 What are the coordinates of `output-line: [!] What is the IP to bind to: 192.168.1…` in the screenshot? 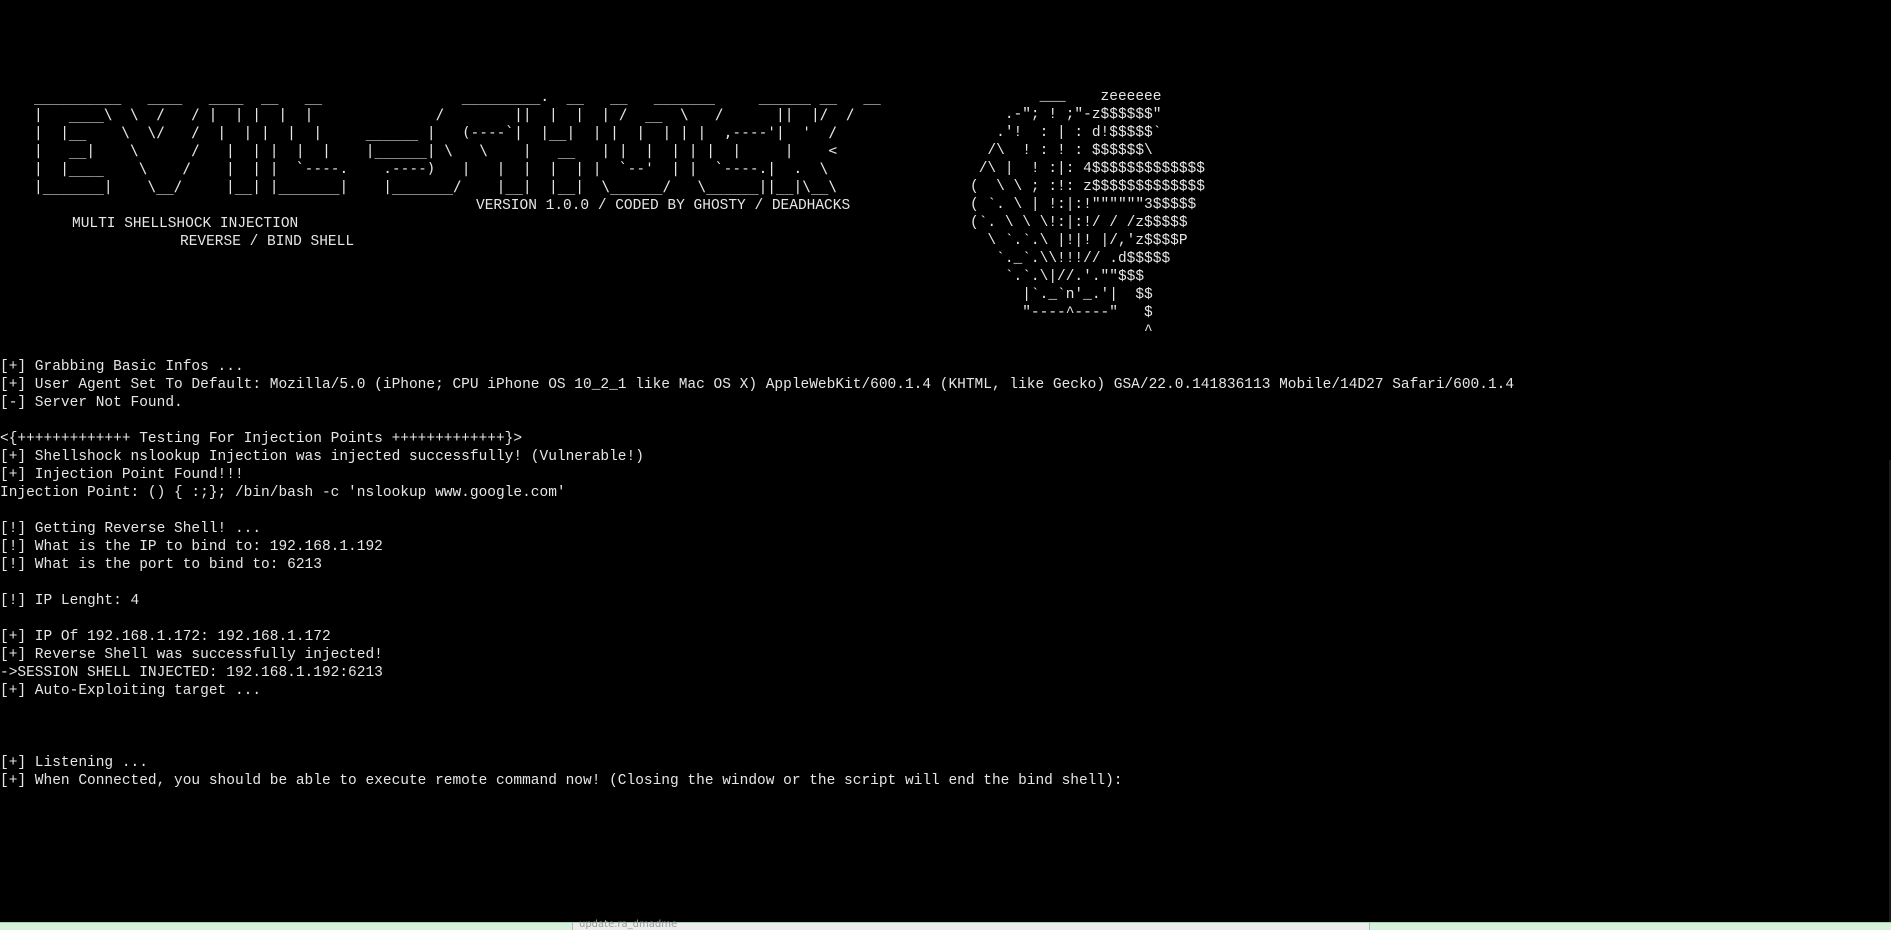 It's located at (191, 547).